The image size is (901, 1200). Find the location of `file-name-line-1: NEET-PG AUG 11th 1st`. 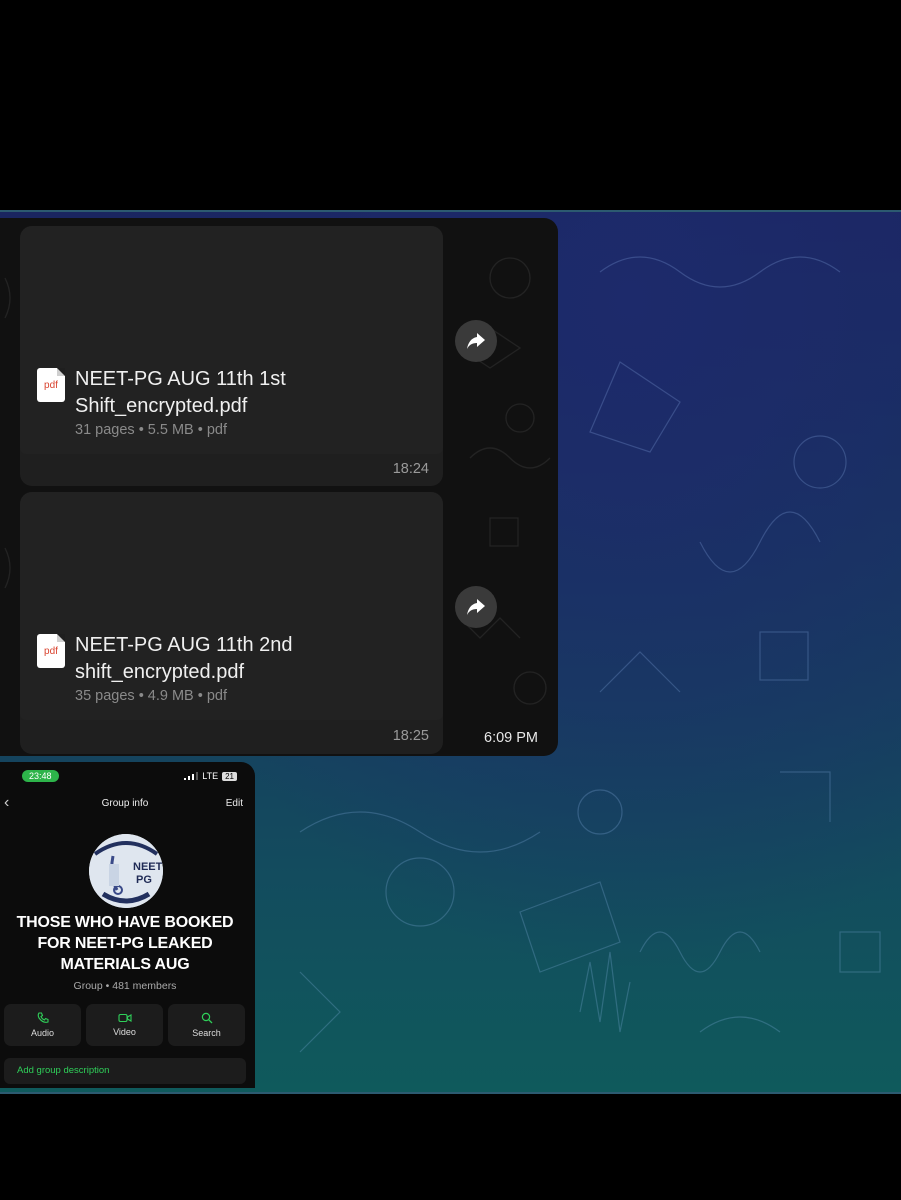

file-name-line-1: NEET-PG AUG 11th 1st is located at coordinates (180, 379).